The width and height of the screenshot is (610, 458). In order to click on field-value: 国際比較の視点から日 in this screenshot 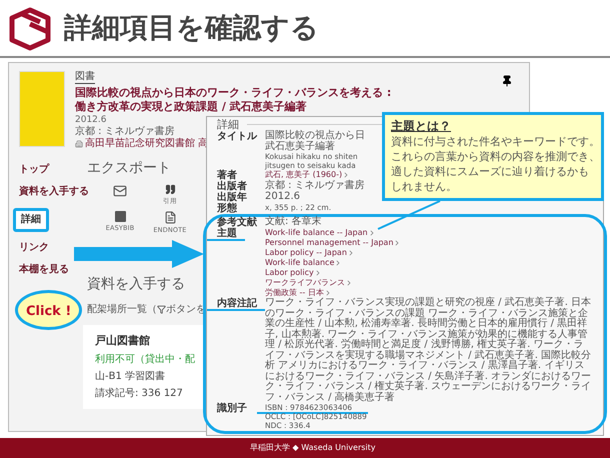, I will do `click(315, 135)`.